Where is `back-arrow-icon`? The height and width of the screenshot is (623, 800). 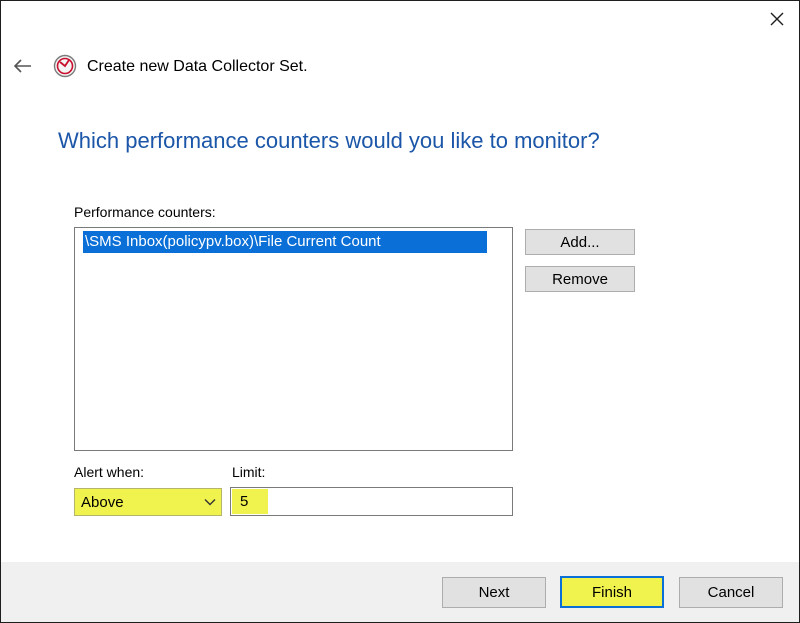 back-arrow-icon is located at coordinates (22, 66).